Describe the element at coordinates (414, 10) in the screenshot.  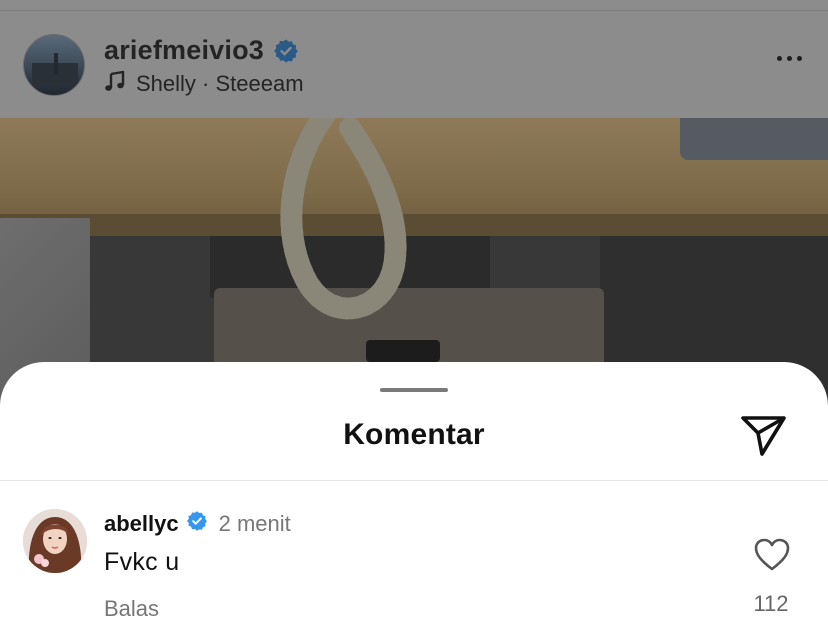
I see `top-divider` at that location.